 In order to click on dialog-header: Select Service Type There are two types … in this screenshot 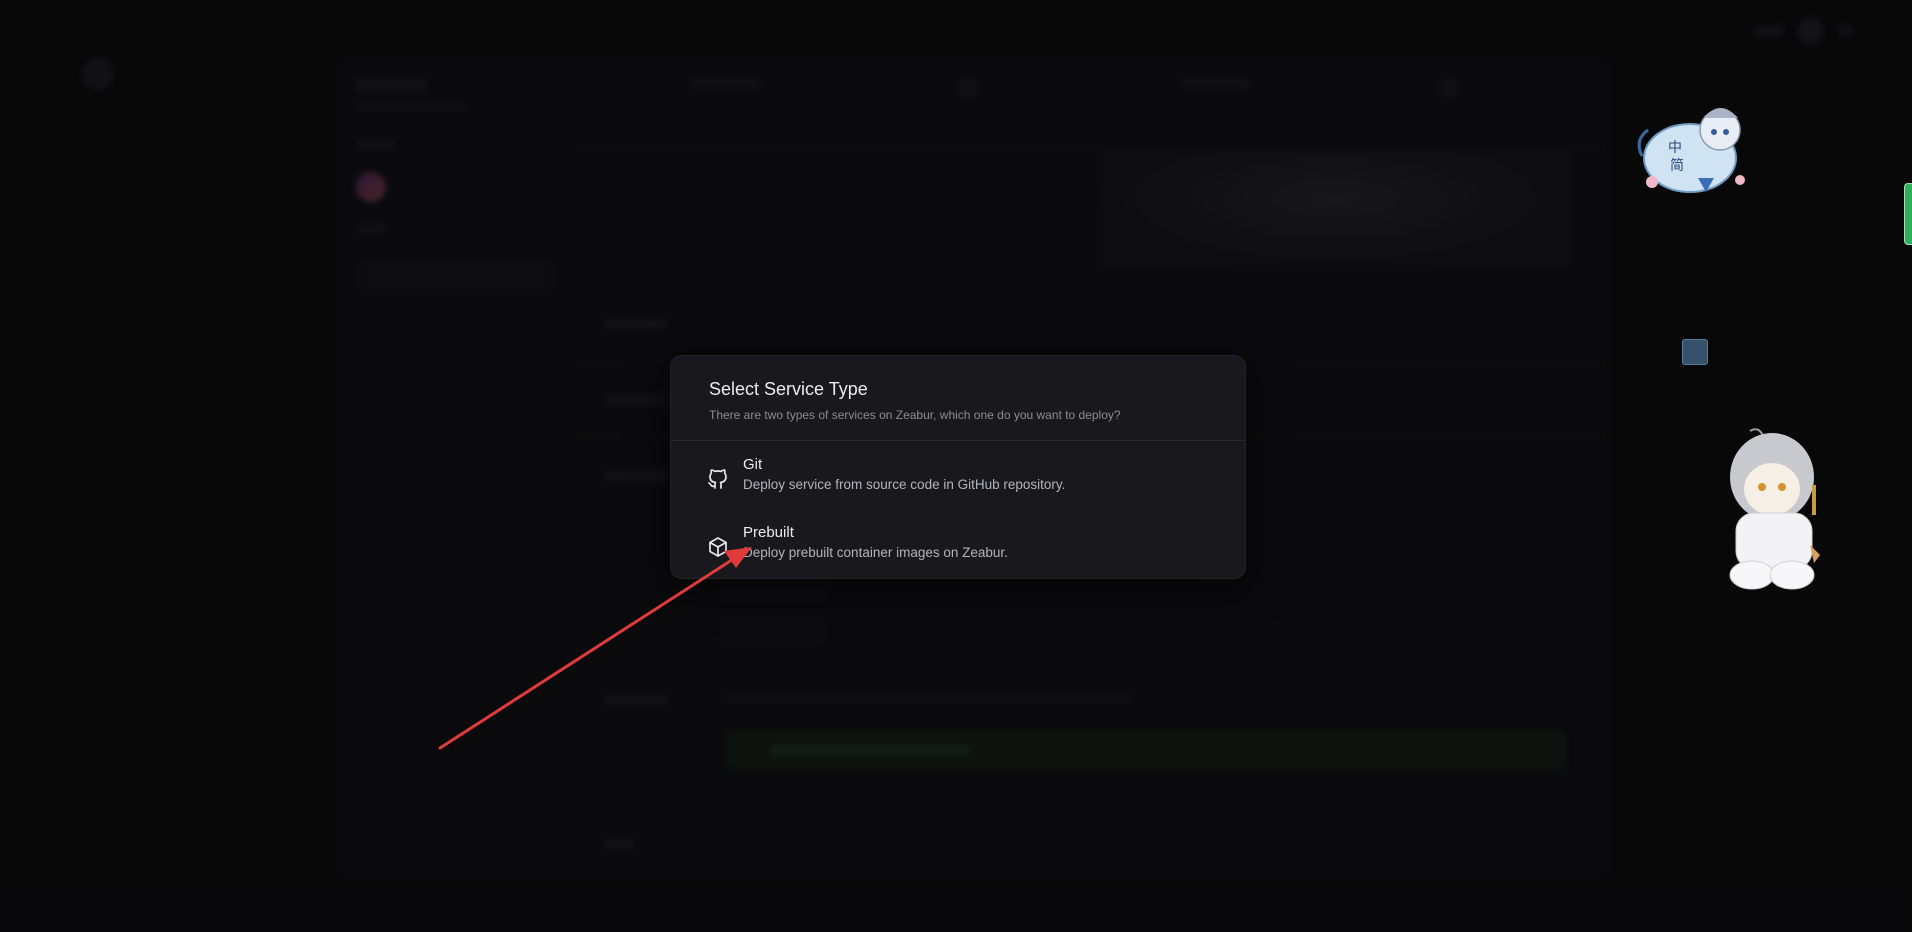, I will do `click(958, 398)`.